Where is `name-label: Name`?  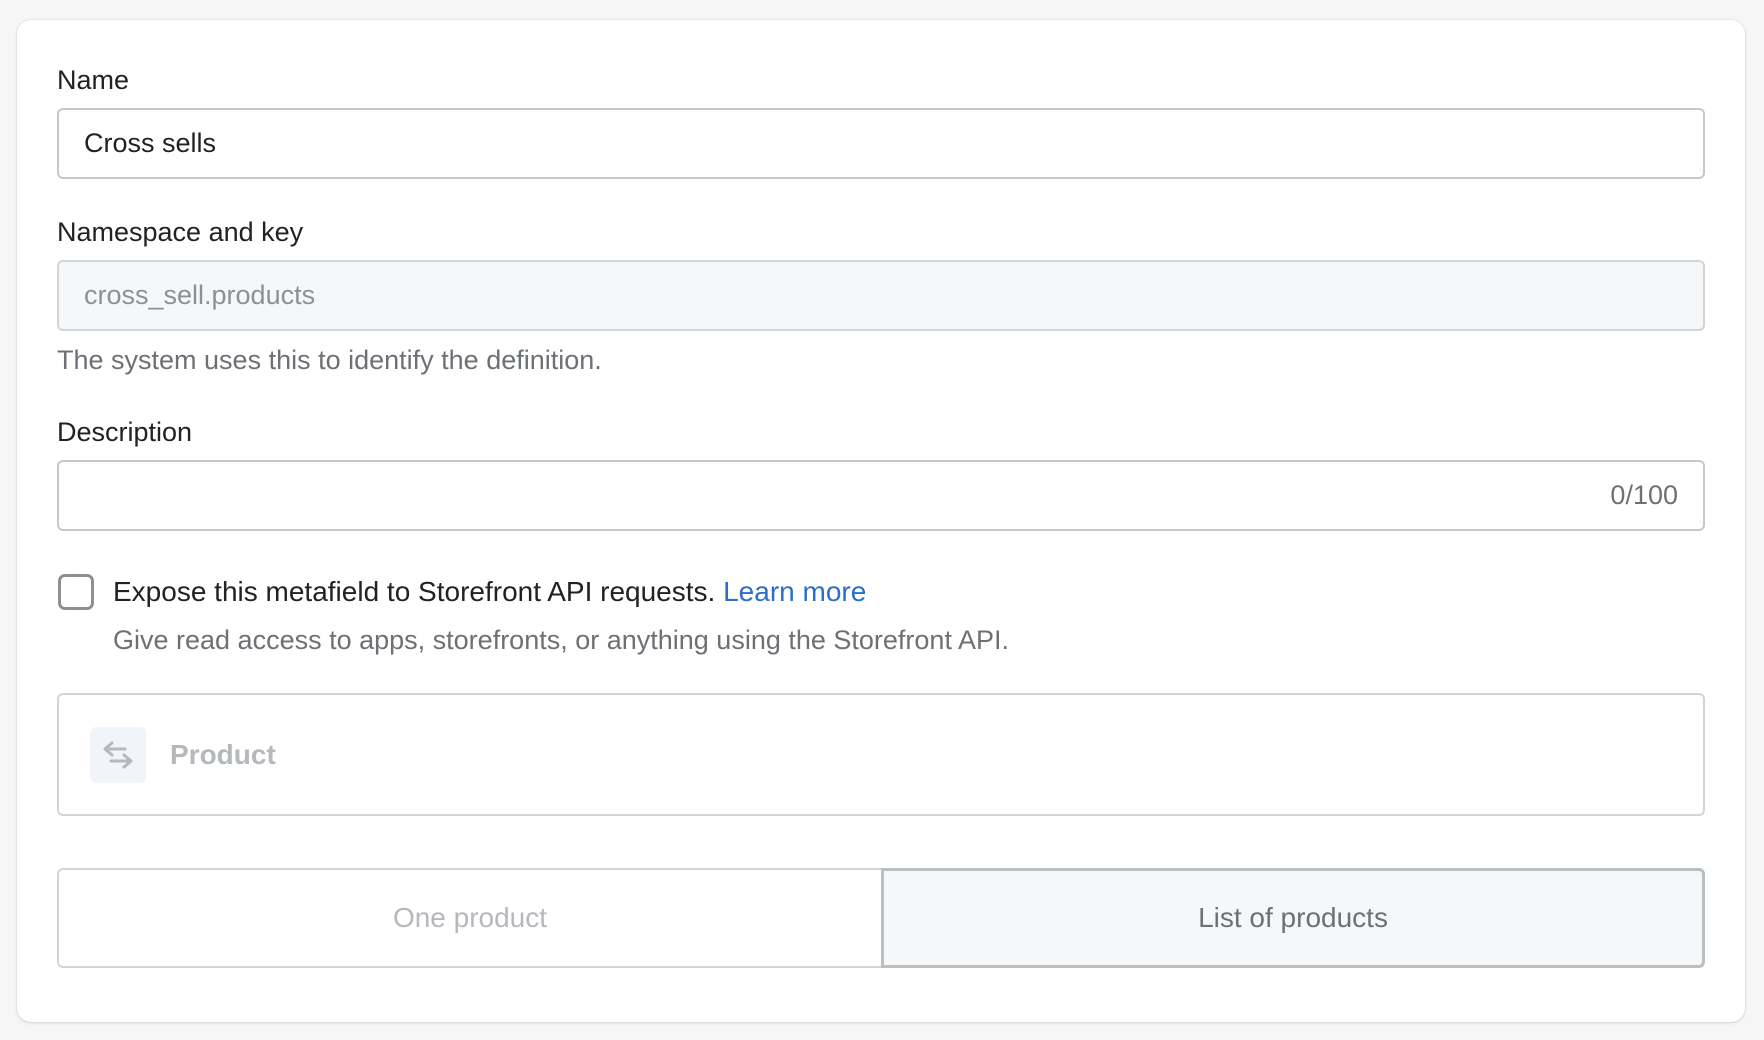
name-label: Name is located at coordinates (93, 80).